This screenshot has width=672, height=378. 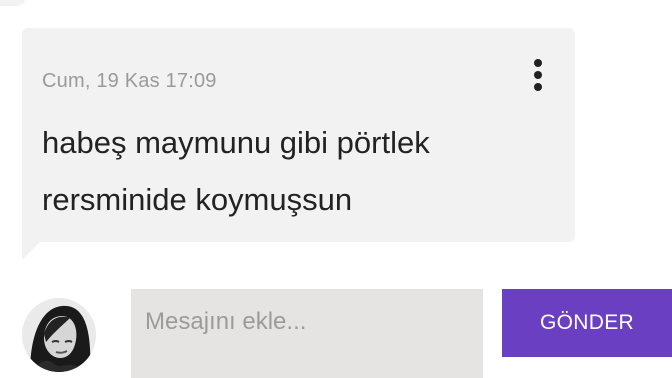 I want to click on more-options-button, so click(x=538, y=76).